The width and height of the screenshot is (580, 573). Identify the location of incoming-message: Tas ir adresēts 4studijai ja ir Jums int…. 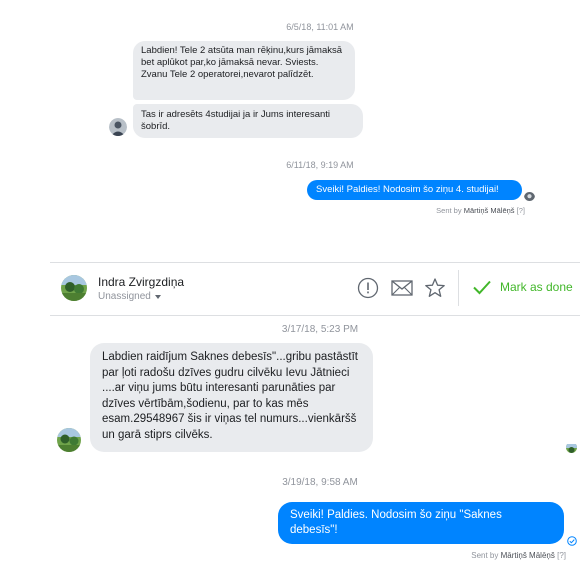
(248, 121).